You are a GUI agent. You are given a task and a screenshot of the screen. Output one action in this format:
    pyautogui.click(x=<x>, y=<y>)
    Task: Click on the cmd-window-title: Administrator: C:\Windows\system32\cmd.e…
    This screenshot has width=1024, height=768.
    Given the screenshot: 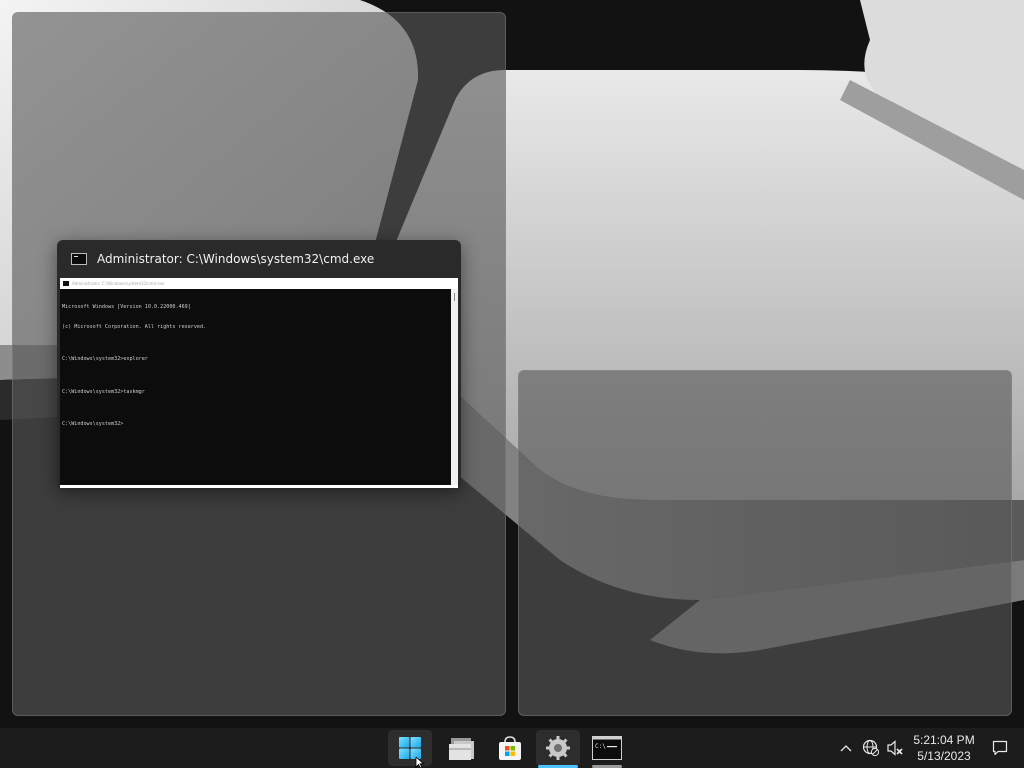 What is the action you would take?
    pyautogui.click(x=236, y=259)
    